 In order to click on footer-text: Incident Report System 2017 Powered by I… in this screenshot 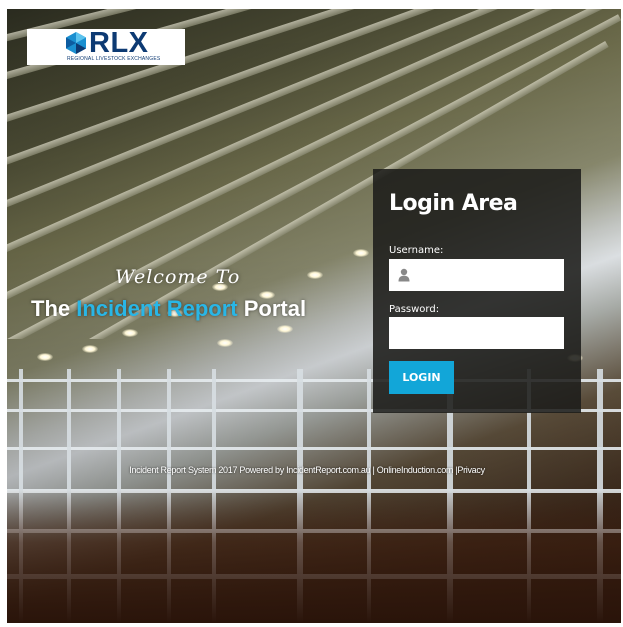, I will do `click(307, 470)`.